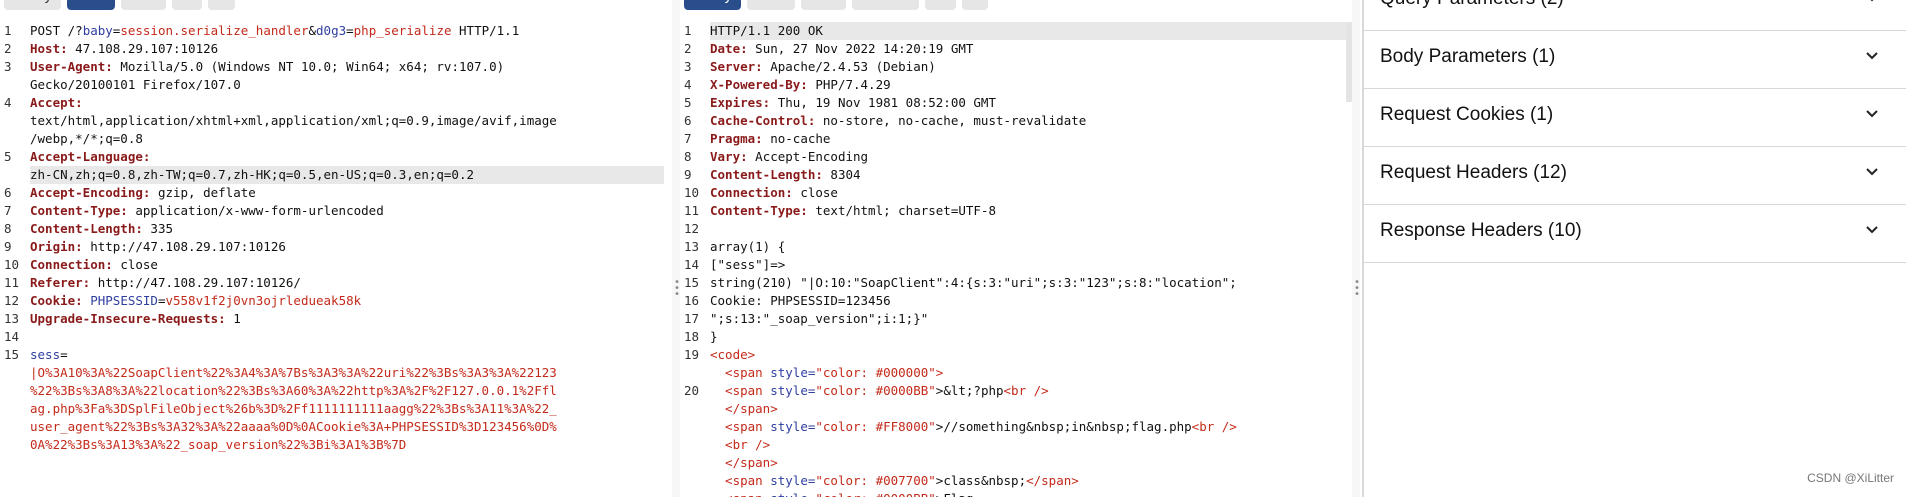  Describe the element at coordinates (347, 85) in the screenshot. I see `code-line: Gecko/20100101 Firefox/107.0` at that location.